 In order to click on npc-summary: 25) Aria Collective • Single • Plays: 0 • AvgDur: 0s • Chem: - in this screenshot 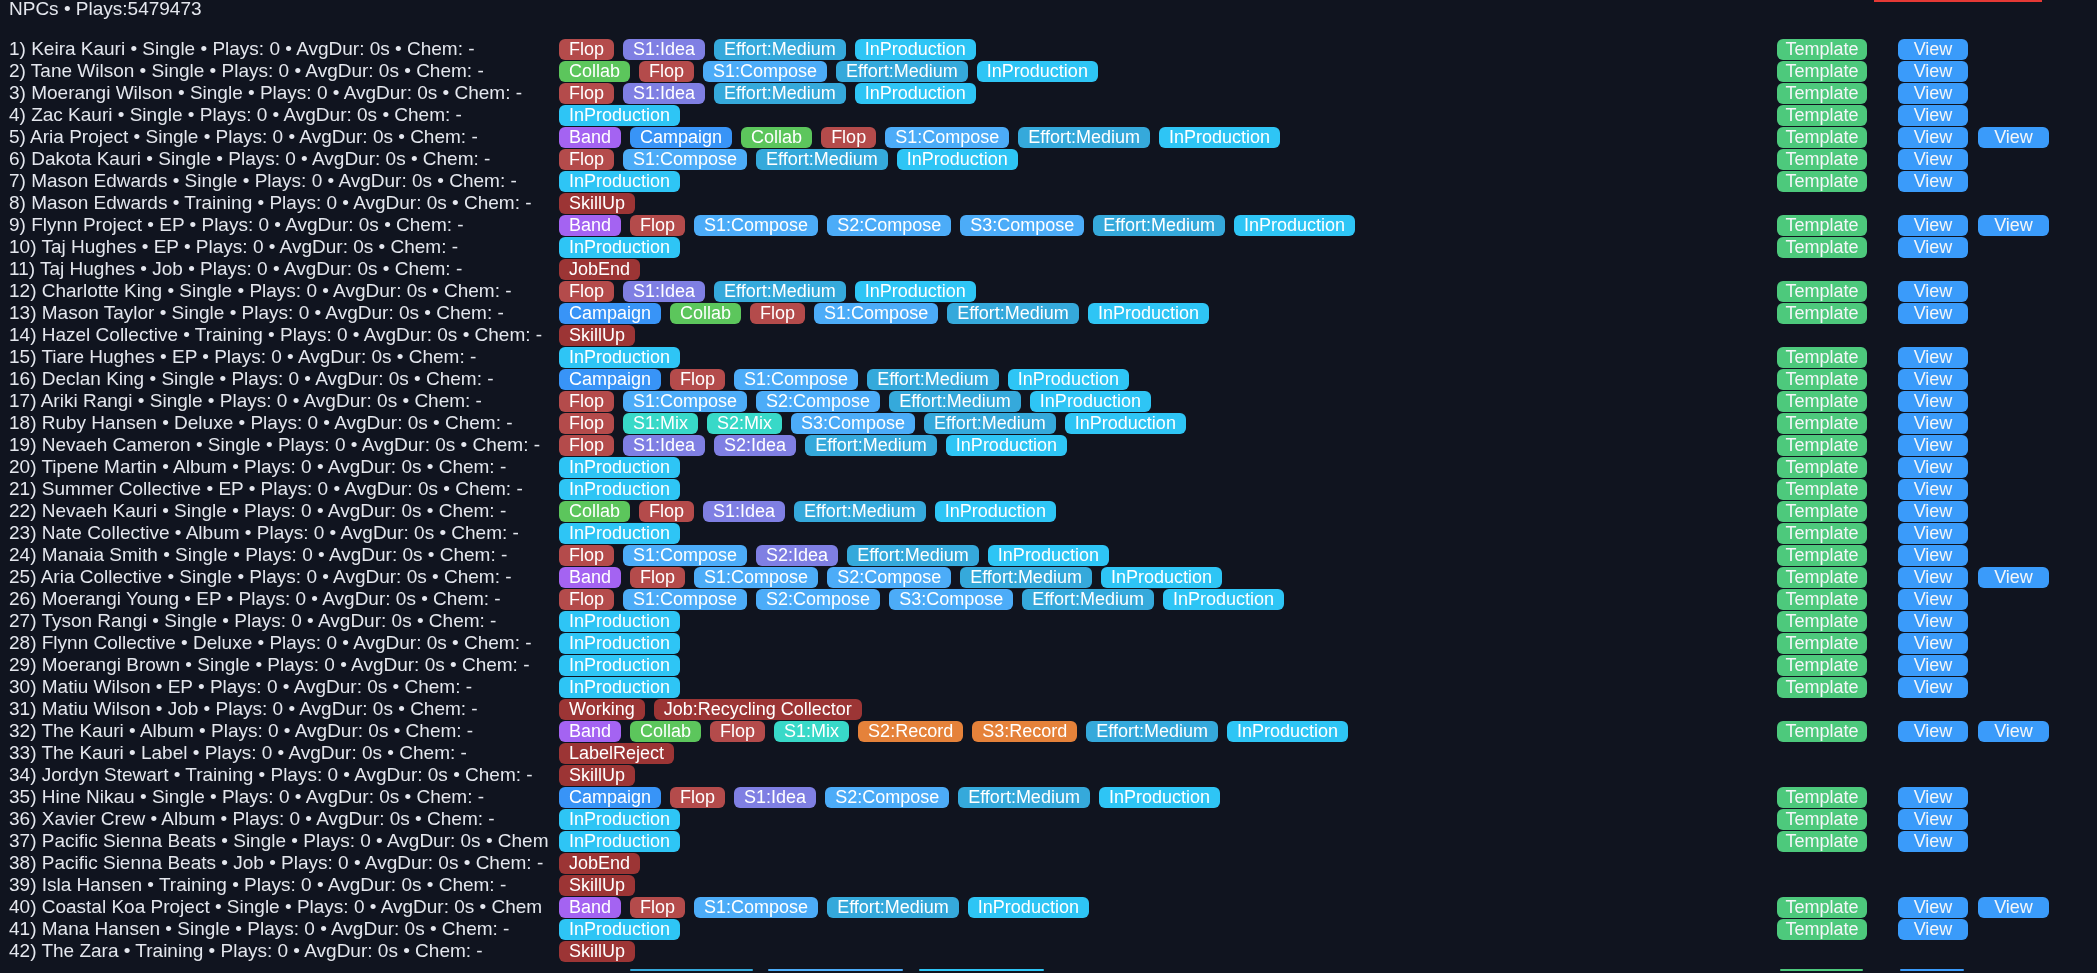, I will do `click(260, 577)`.